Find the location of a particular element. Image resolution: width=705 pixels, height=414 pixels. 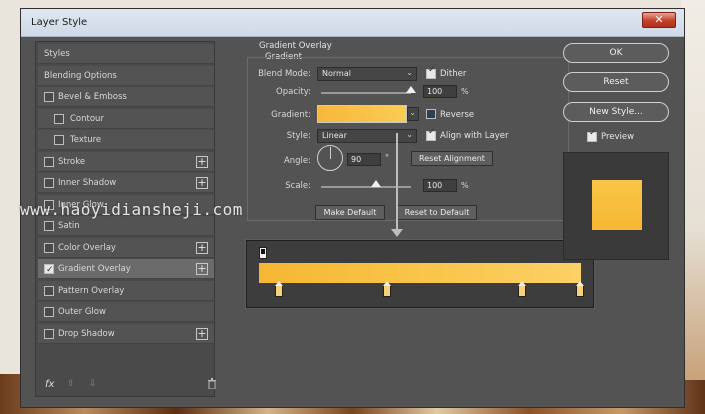

preview-box is located at coordinates (616, 206).